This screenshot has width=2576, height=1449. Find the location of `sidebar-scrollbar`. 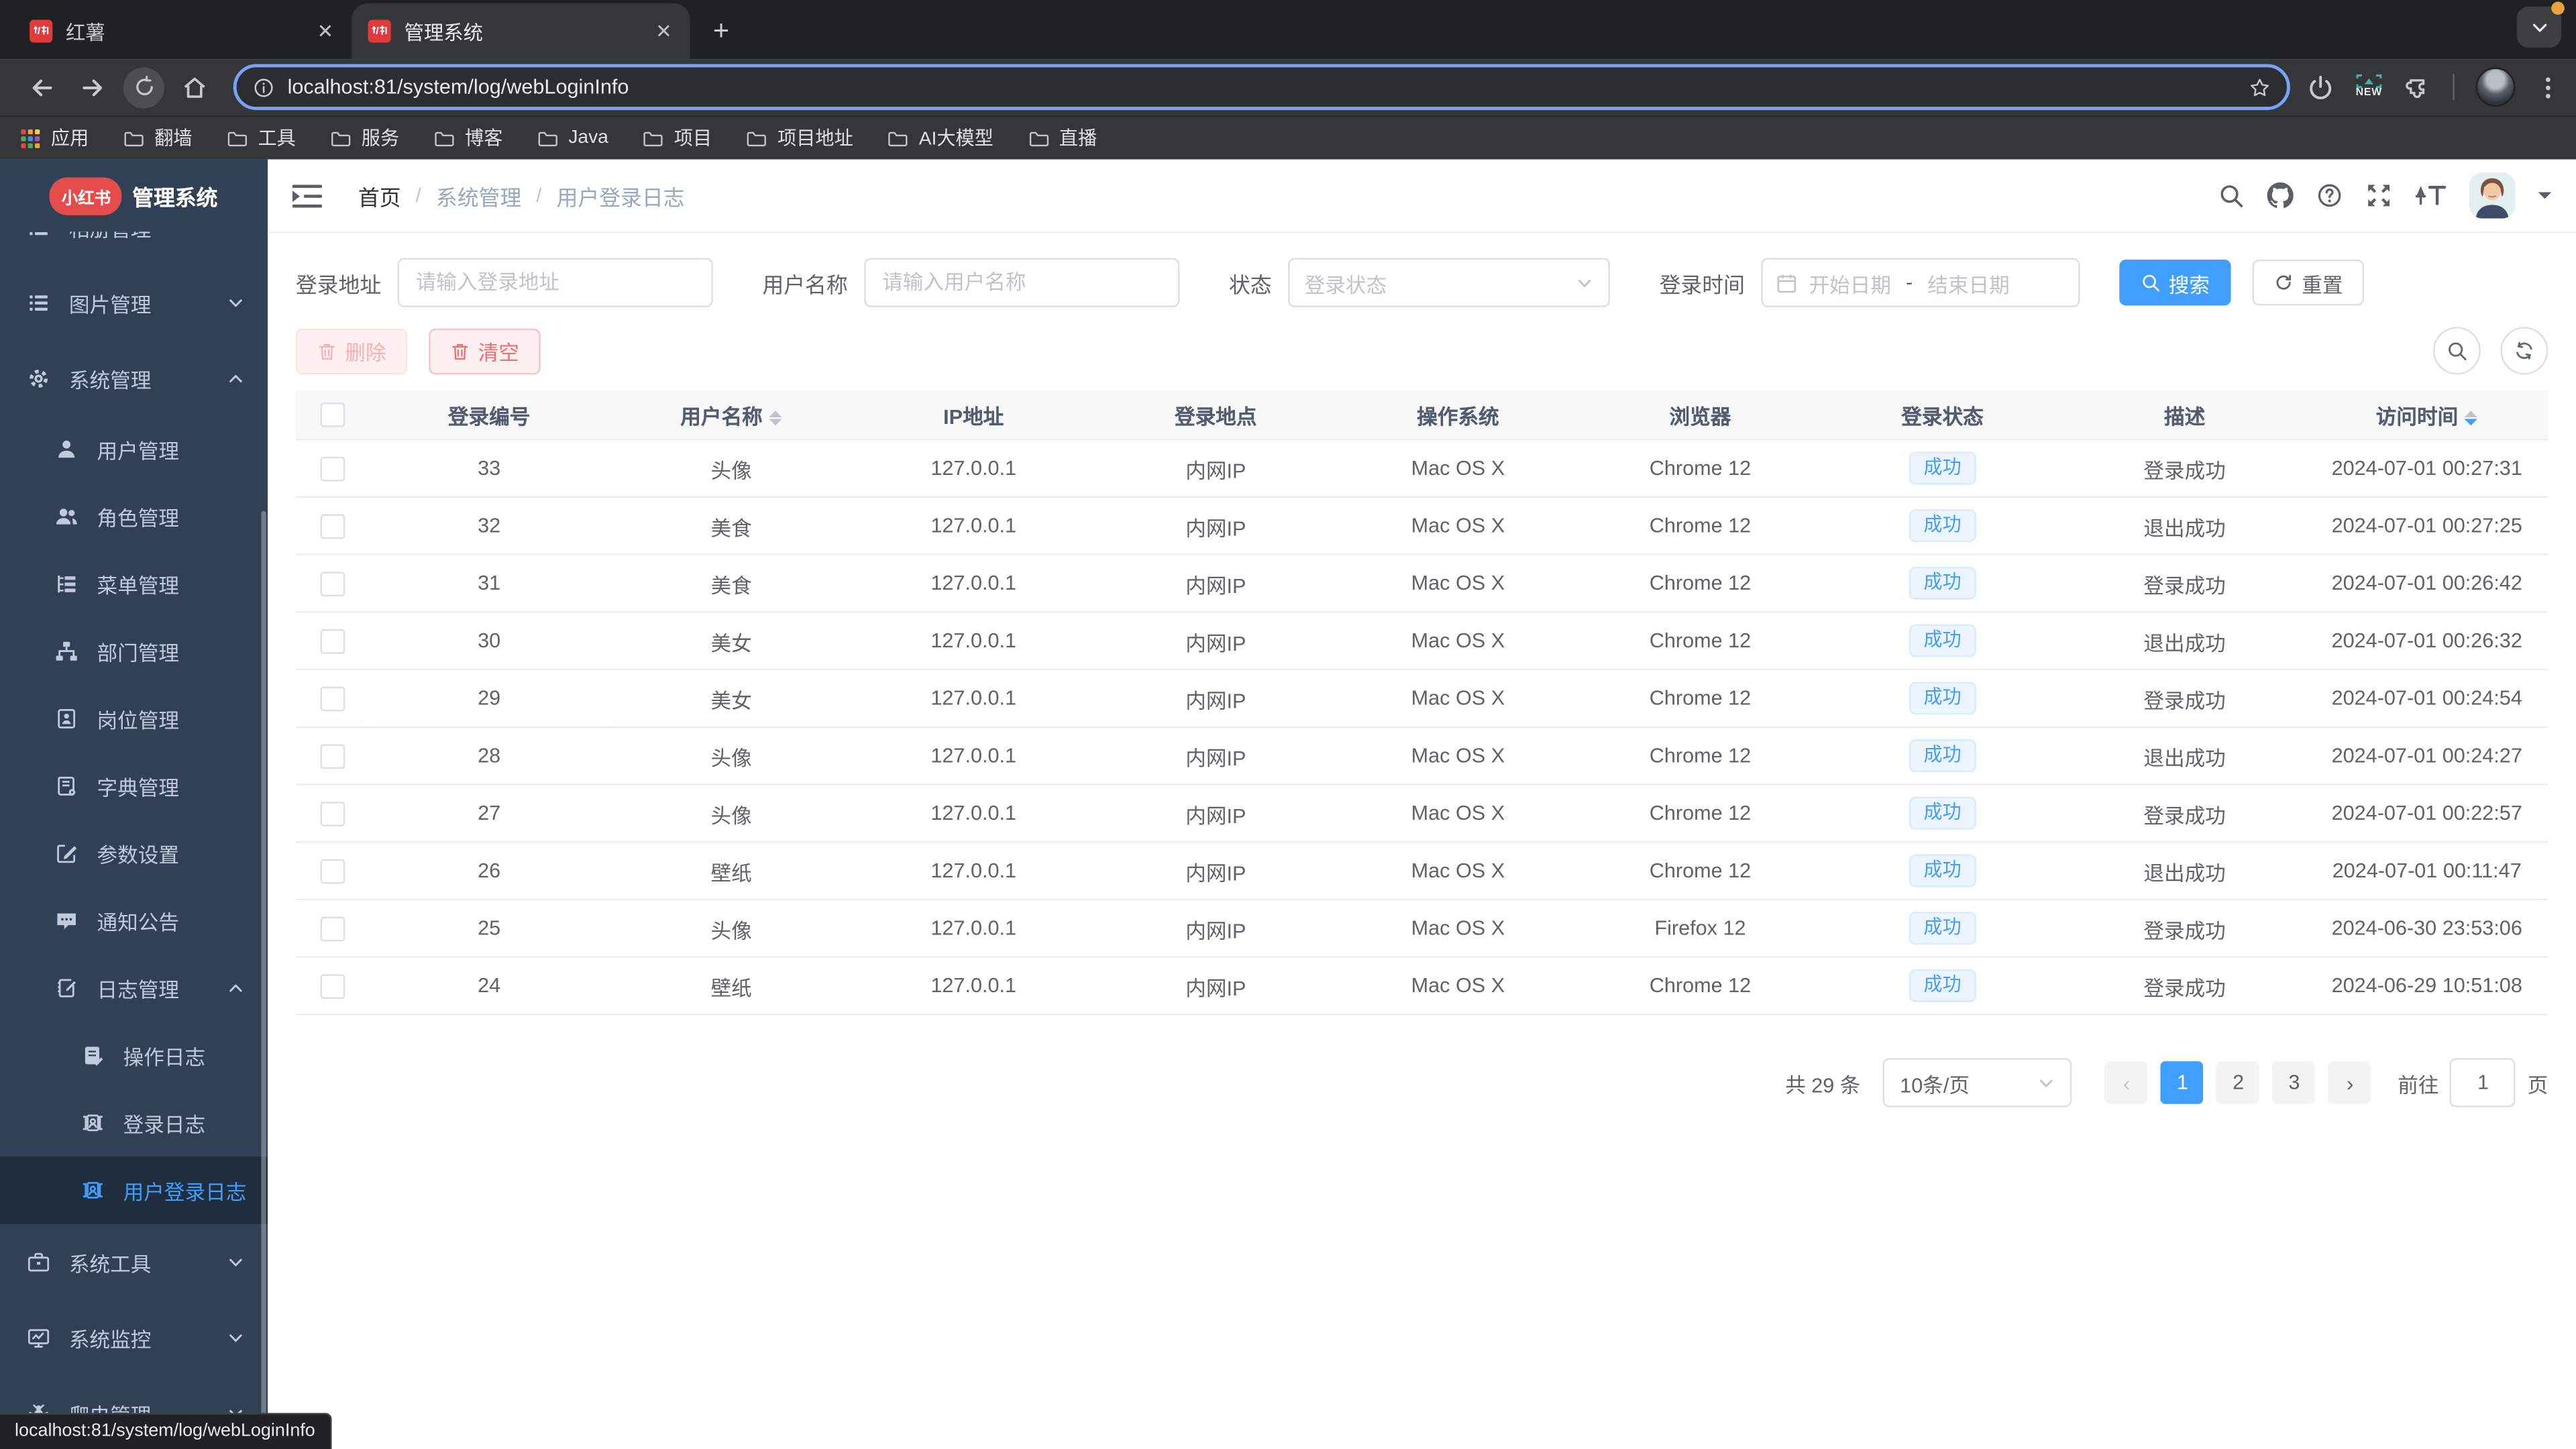

sidebar-scrollbar is located at coordinates (263, 980).